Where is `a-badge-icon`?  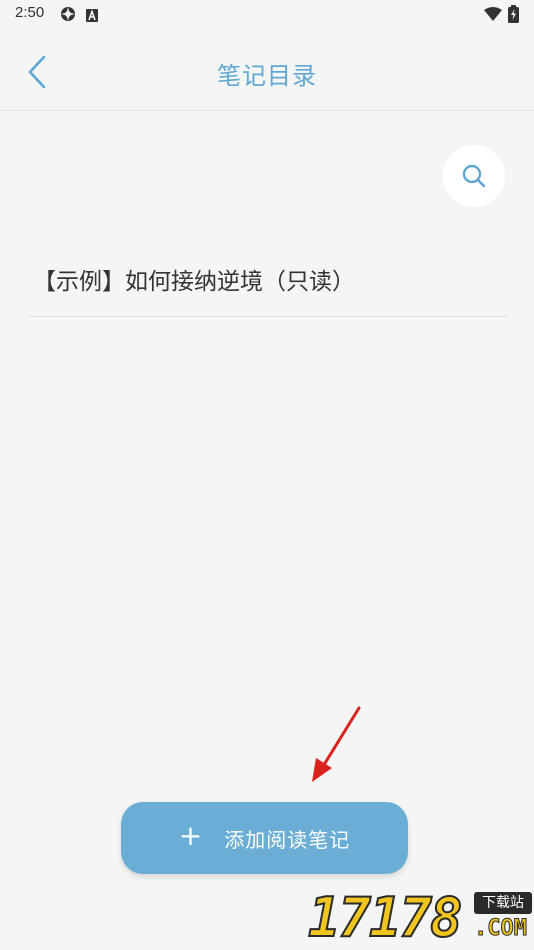
a-badge-icon is located at coordinates (92, 16).